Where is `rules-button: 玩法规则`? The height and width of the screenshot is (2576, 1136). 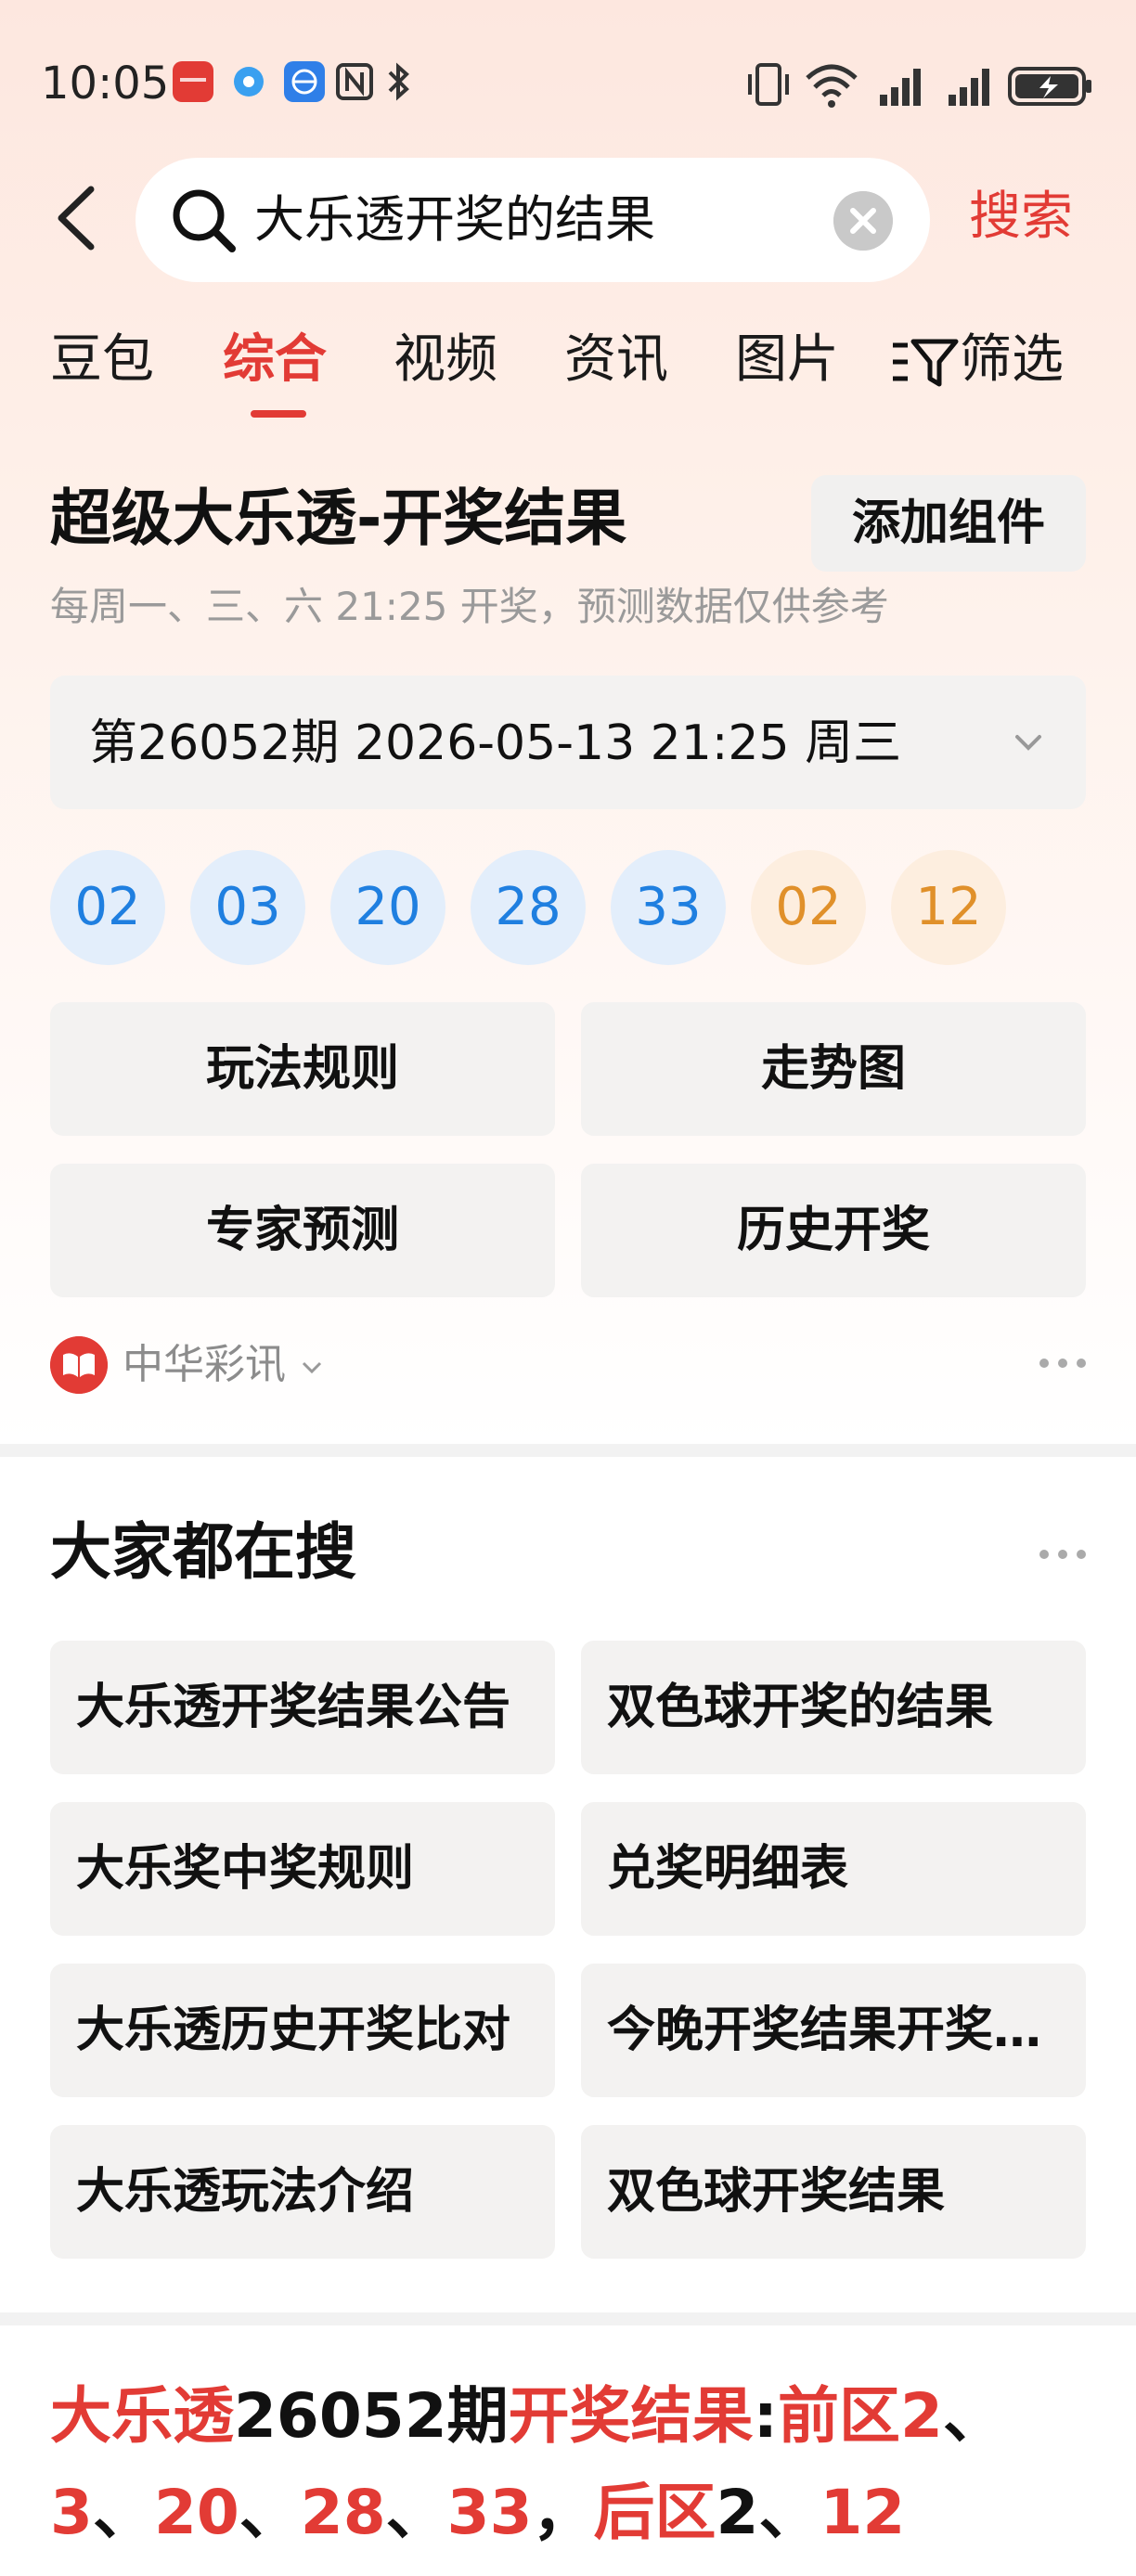 rules-button: 玩法规则 is located at coordinates (302, 1069).